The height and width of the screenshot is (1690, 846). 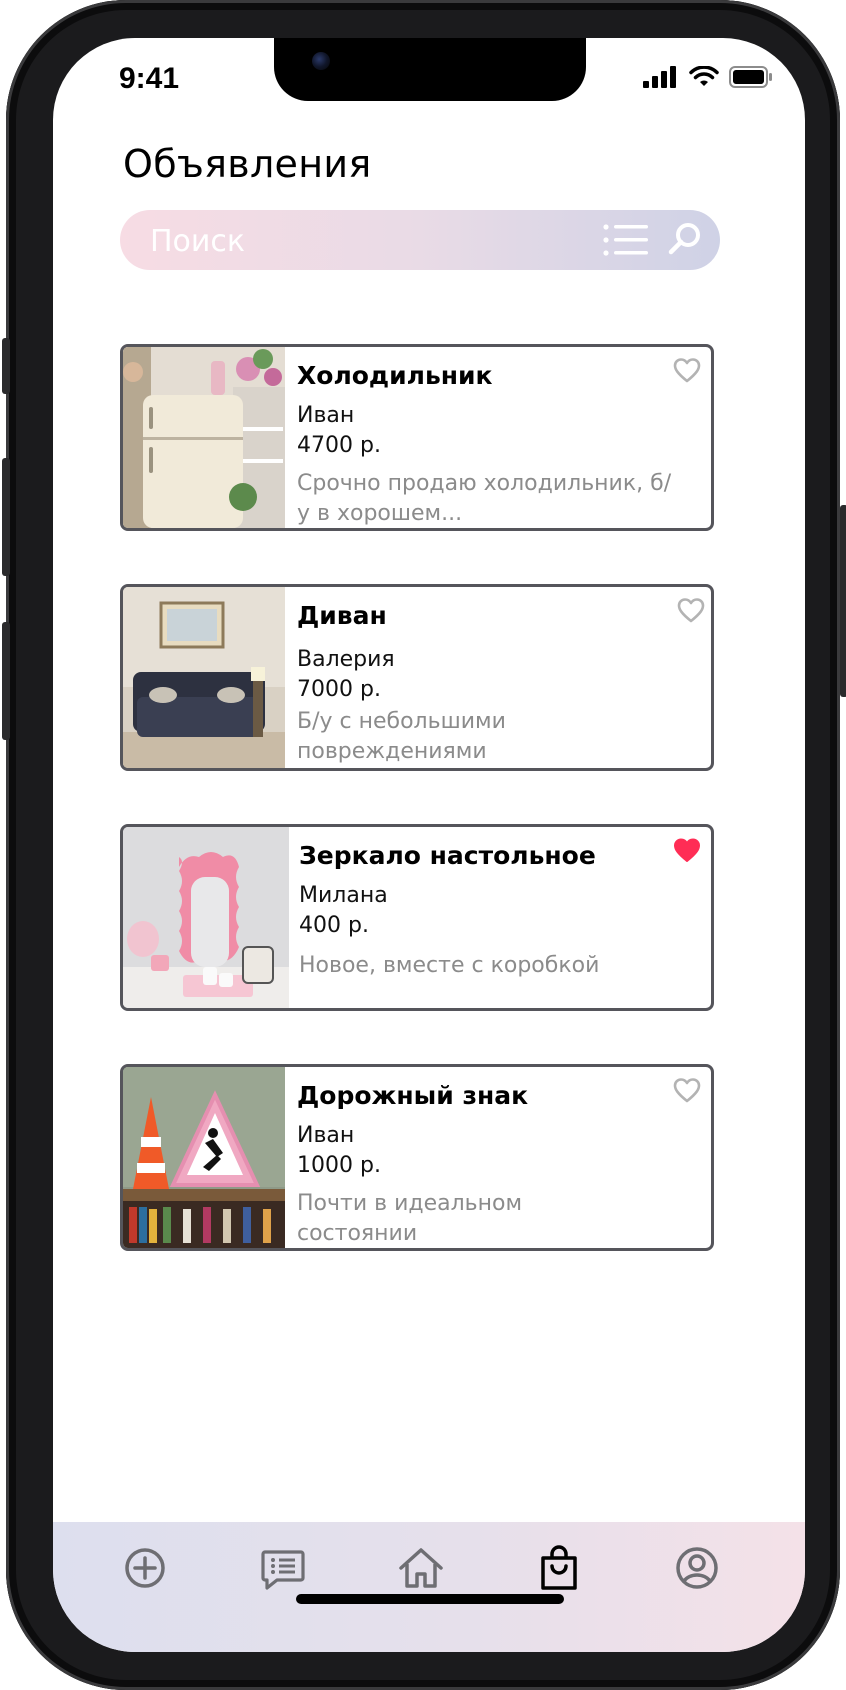 What do you see at coordinates (204, 677) in the screenshot?
I see `sofa-photo` at bounding box center [204, 677].